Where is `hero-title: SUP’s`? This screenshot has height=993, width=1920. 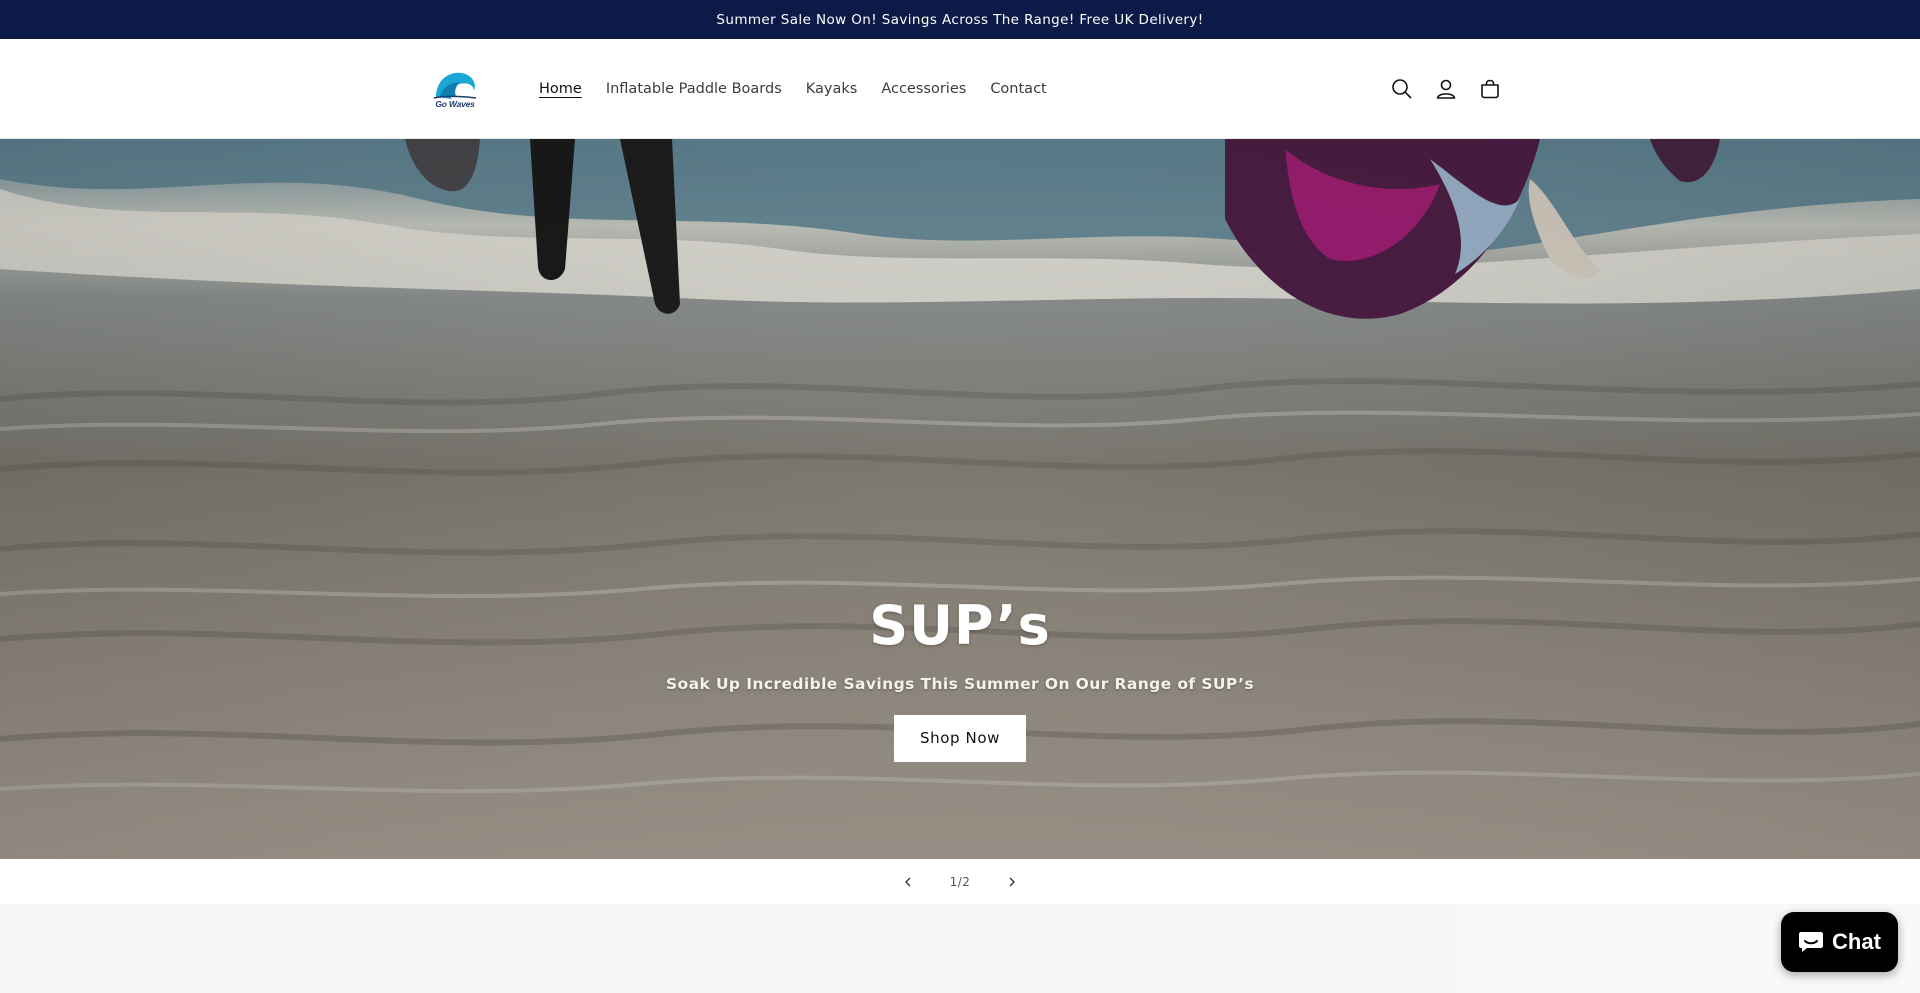 hero-title: SUP’s is located at coordinates (960, 625).